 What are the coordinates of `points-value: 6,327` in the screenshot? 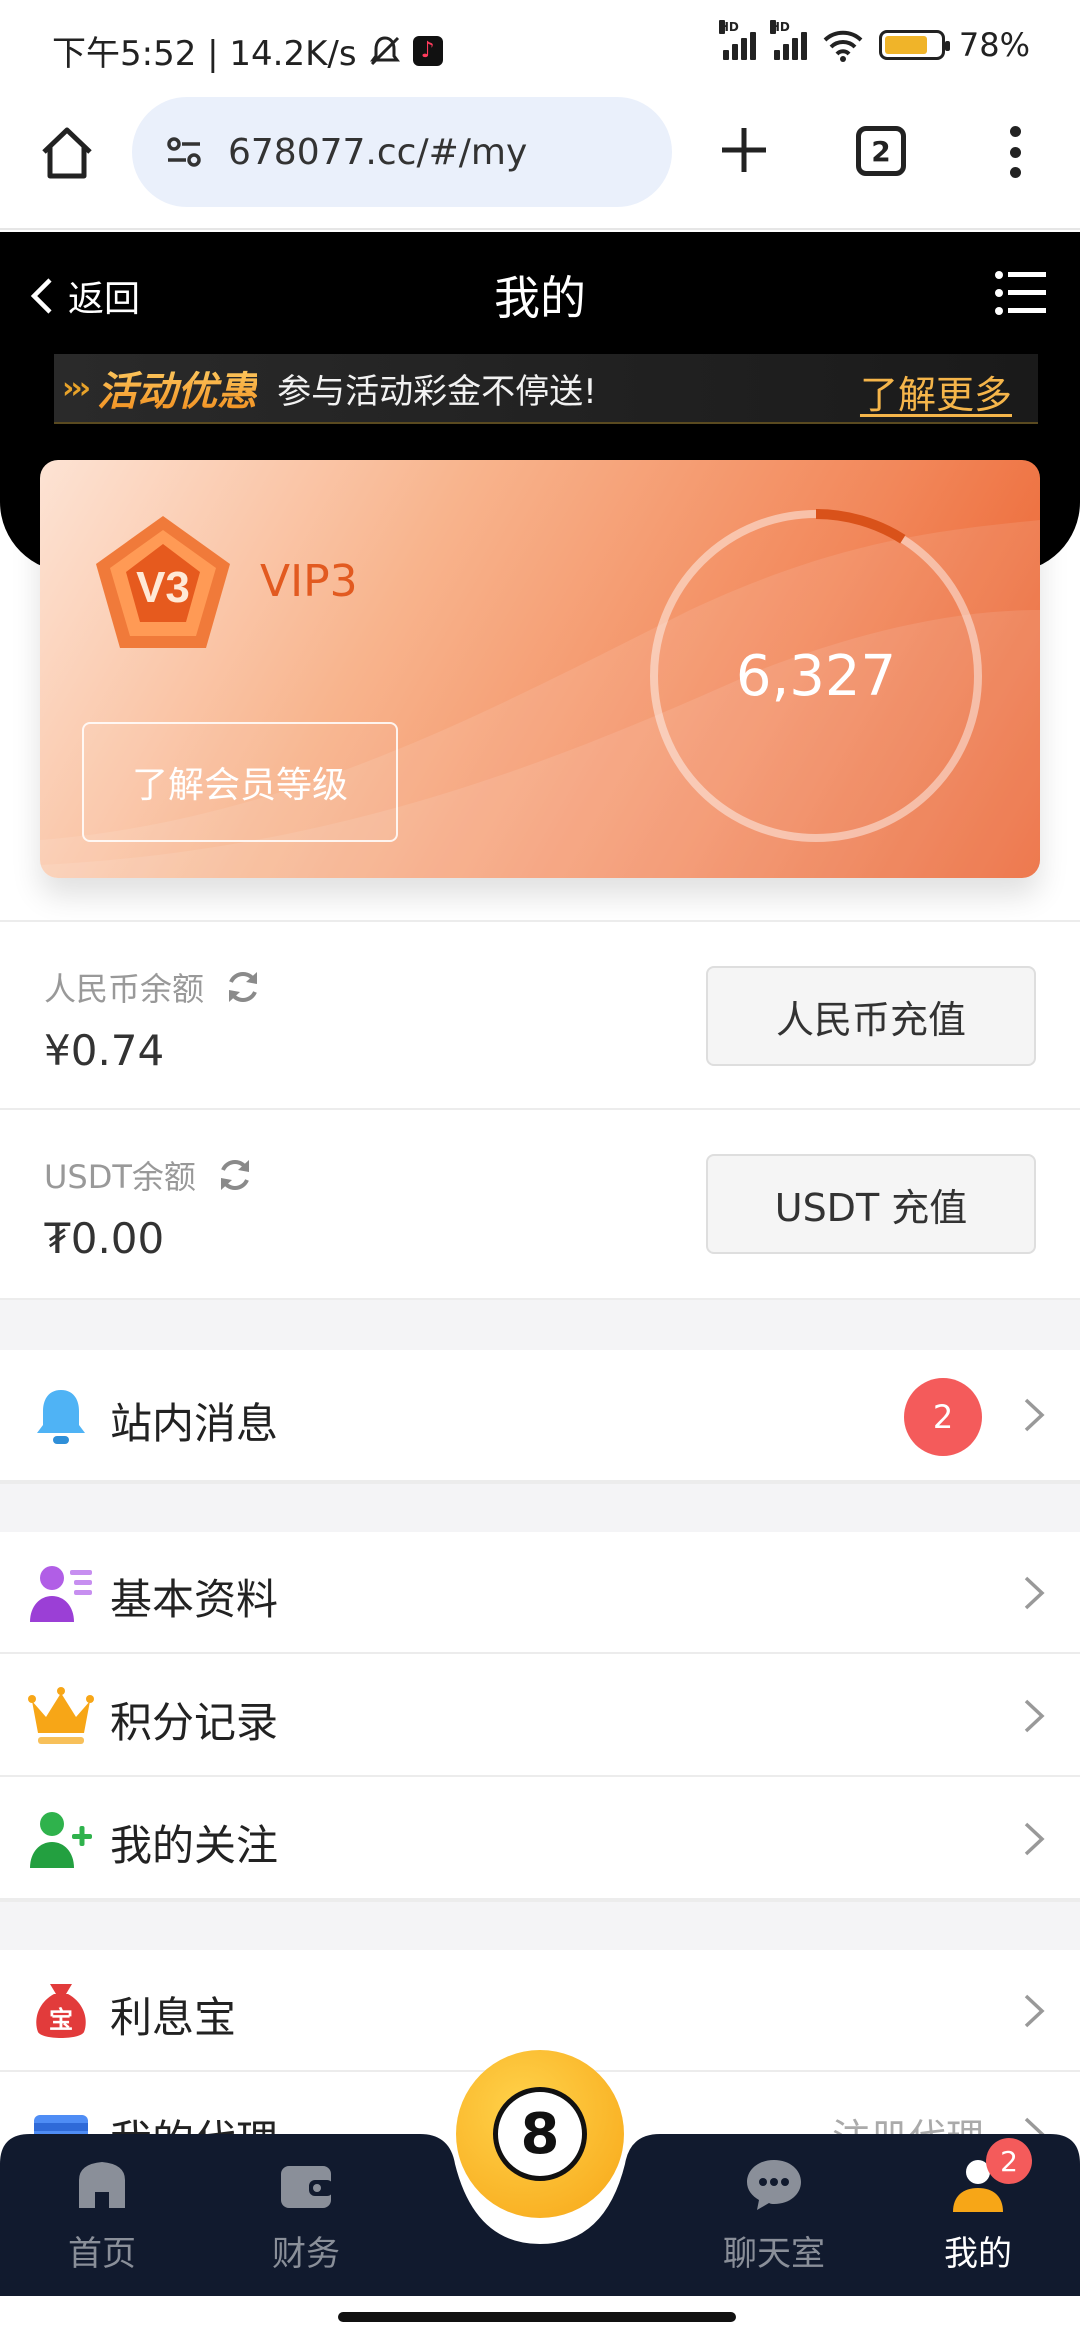 It's located at (816, 676).